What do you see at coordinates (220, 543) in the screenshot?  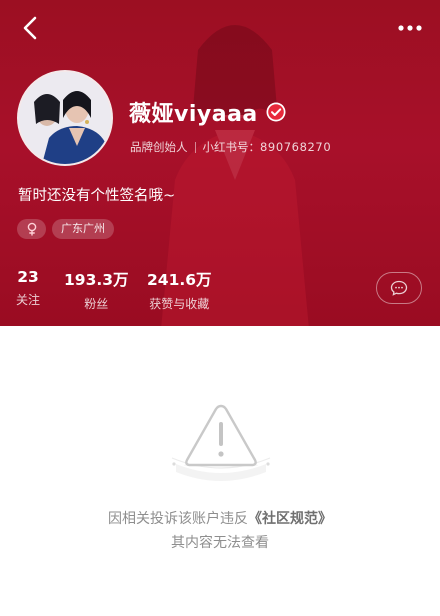 I see `notice-line-2: 其内容无法查看` at bounding box center [220, 543].